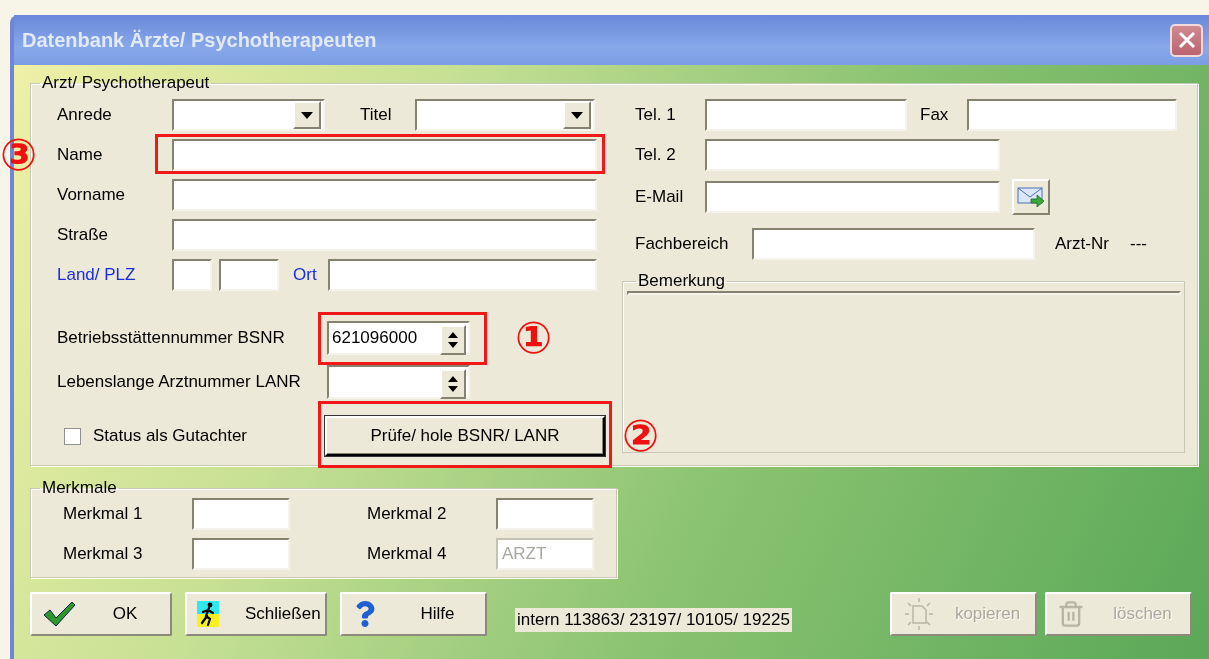 The image size is (1209, 659). I want to click on send-mail-button, so click(1031, 197).